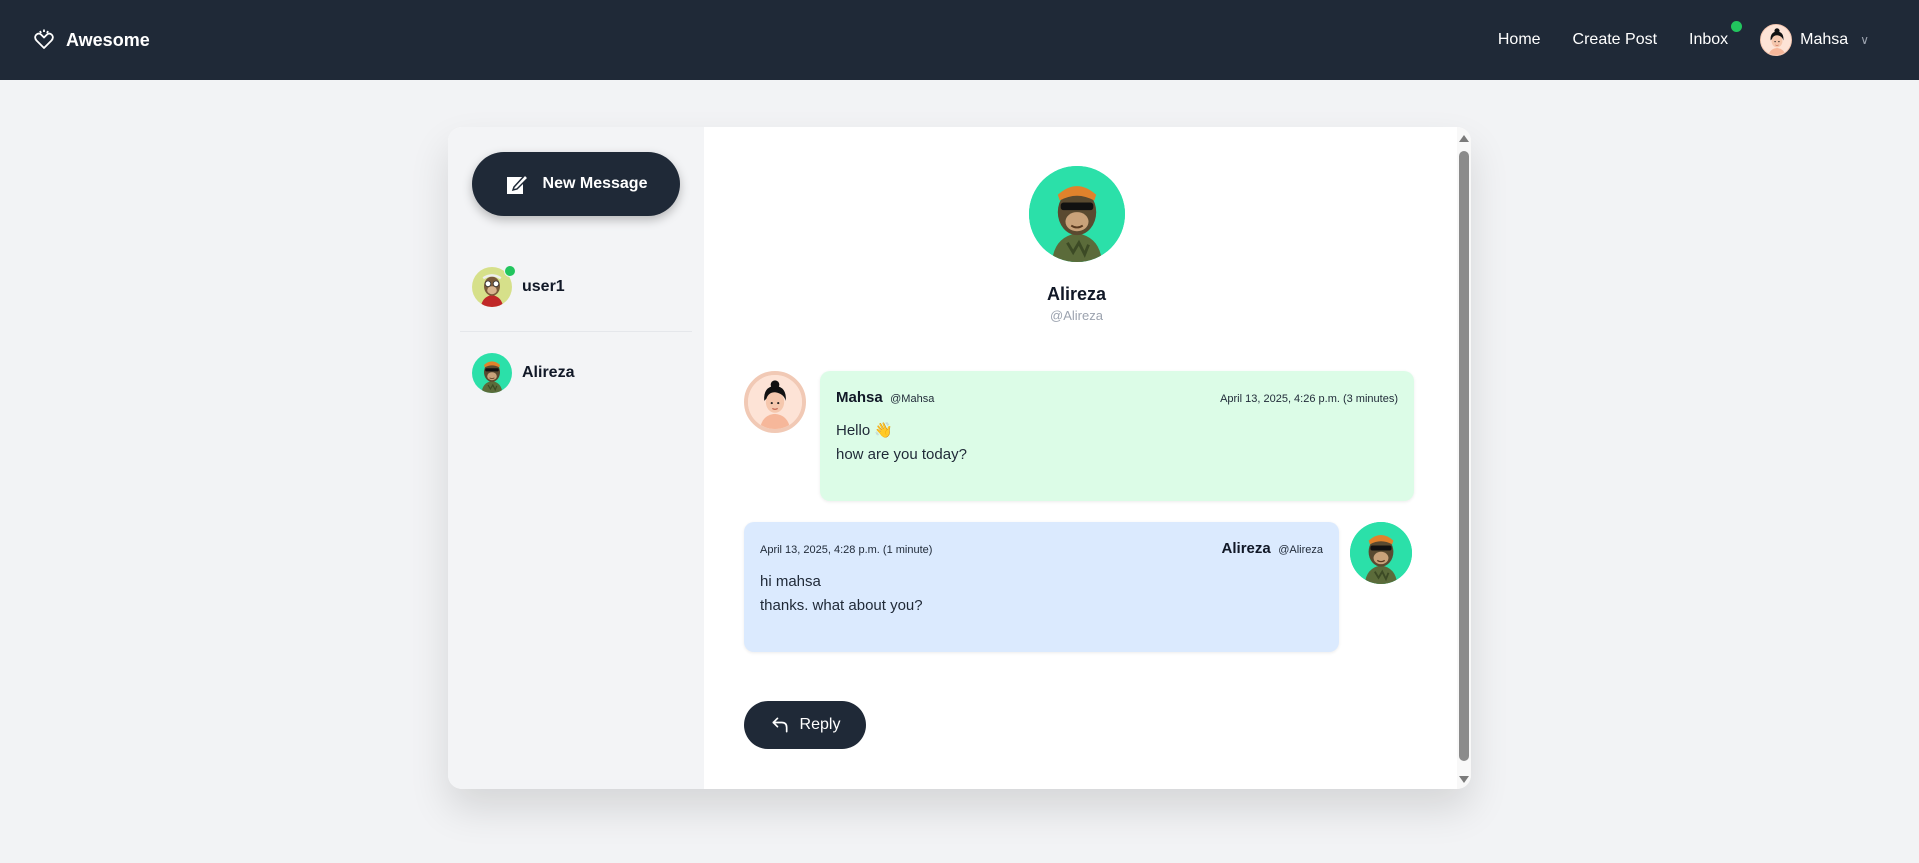 The width and height of the screenshot is (1919, 863). What do you see at coordinates (790, 581) in the screenshot?
I see `message-line: hi mahsa` at bounding box center [790, 581].